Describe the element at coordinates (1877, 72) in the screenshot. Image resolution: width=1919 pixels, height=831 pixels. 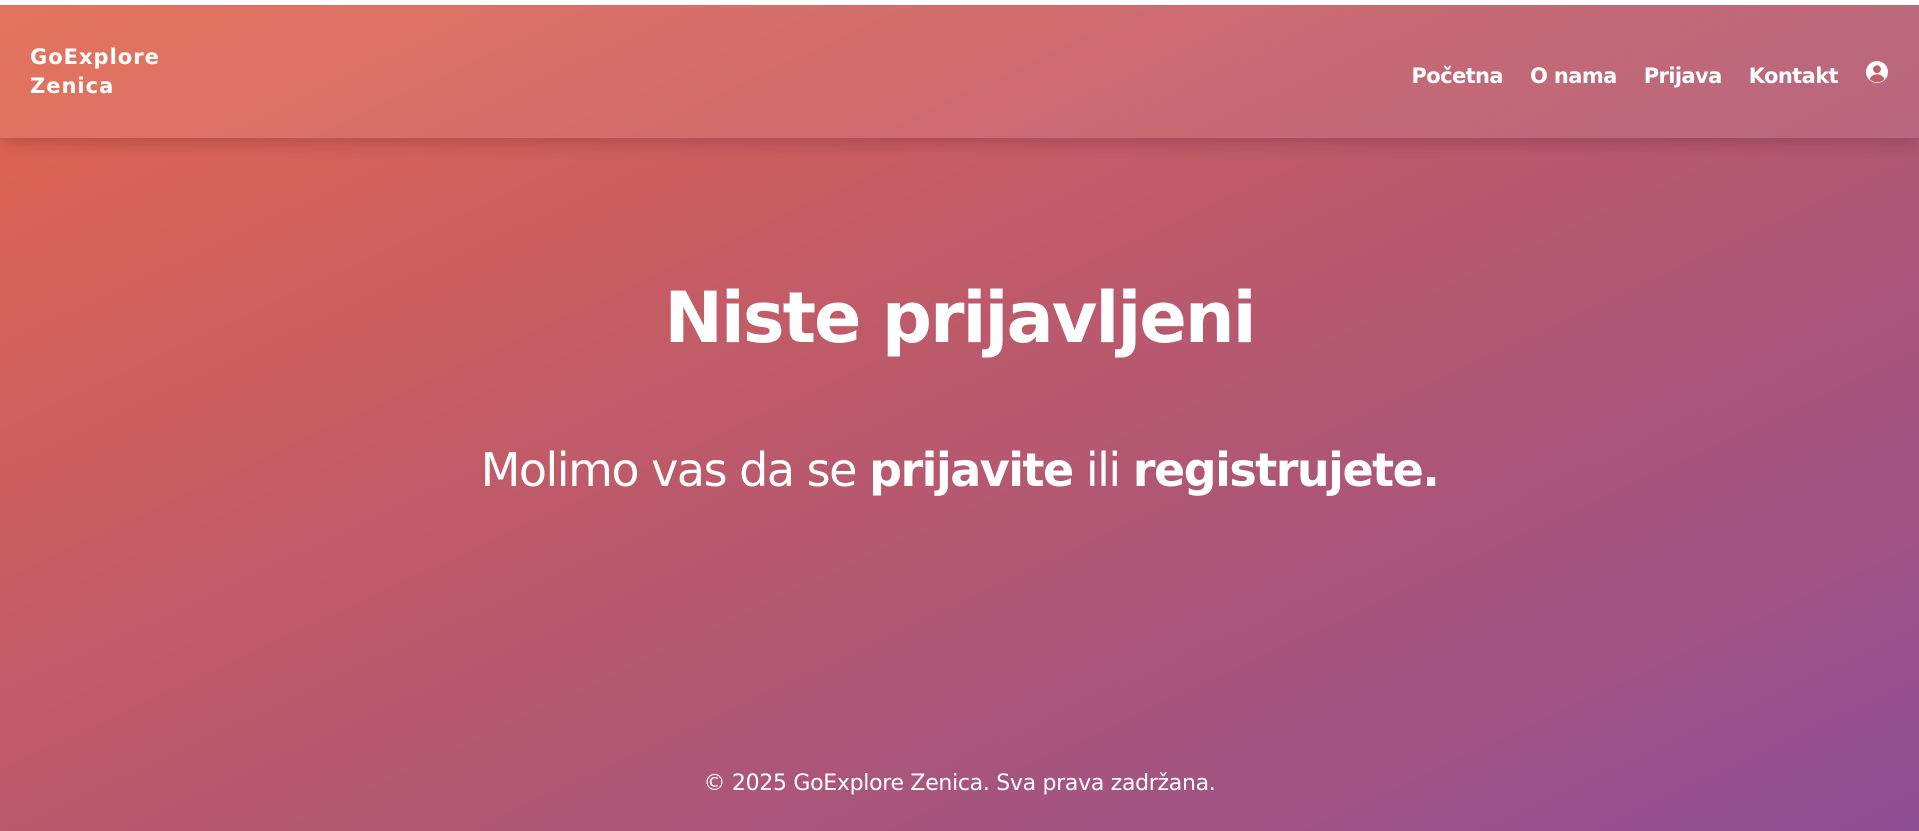
I see `user-circle-icon` at that location.